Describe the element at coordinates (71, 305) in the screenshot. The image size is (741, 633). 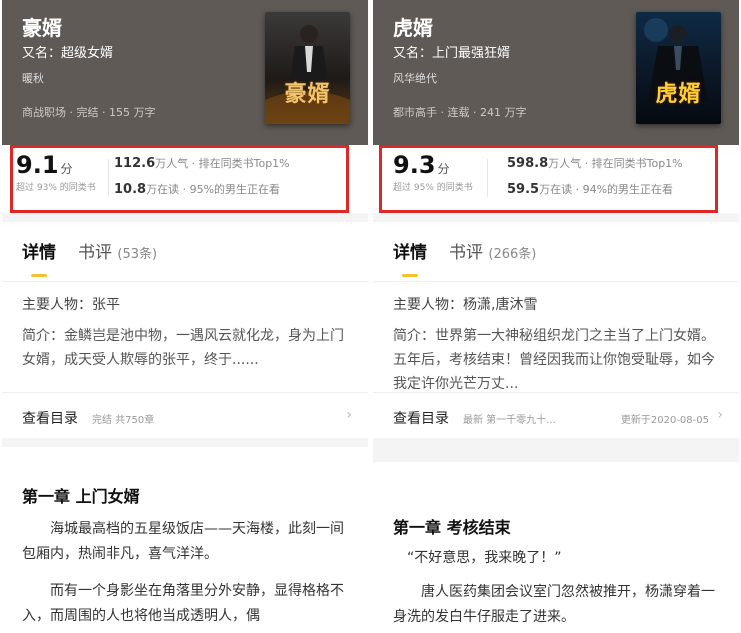
I see `main-characters: 主要人物：张平` at that location.